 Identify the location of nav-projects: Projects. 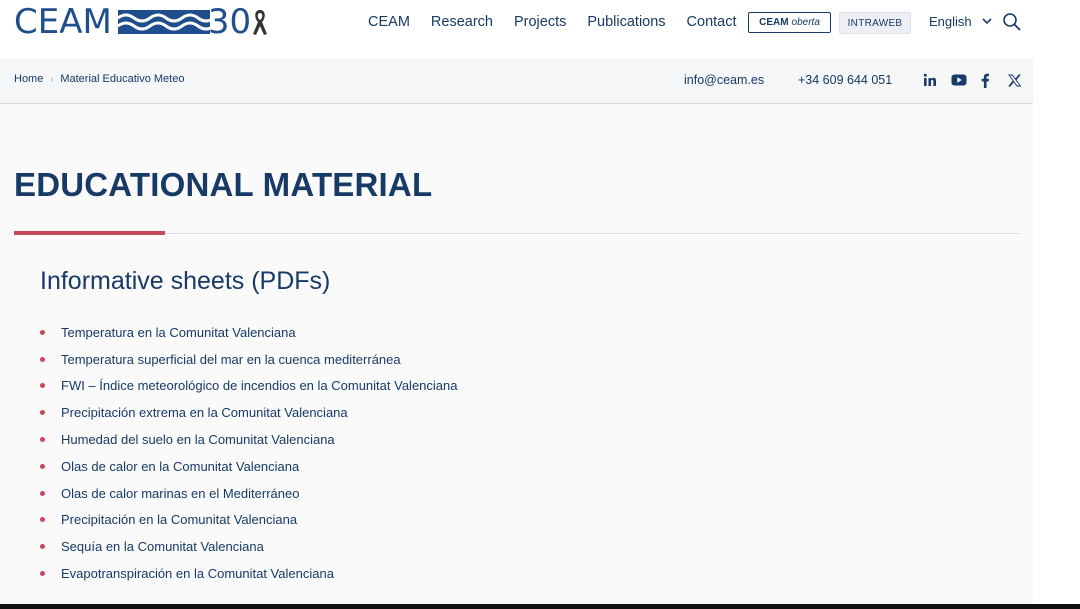
(540, 22).